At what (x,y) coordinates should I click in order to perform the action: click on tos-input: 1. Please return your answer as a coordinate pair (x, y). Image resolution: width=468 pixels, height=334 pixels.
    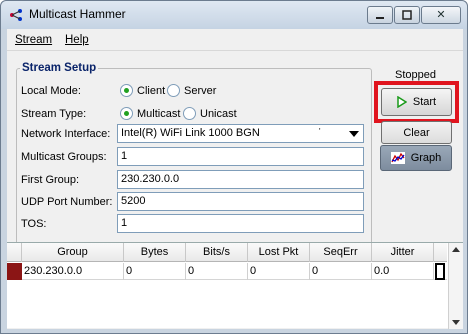
    Looking at the image, I should click on (240, 223).